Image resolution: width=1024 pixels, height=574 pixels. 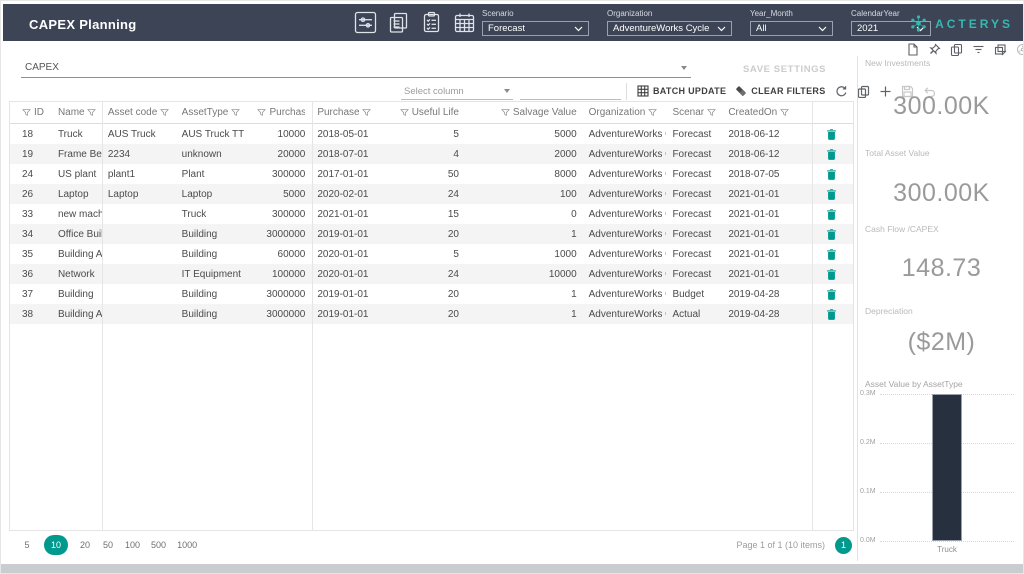 What do you see at coordinates (108, 545) in the screenshot?
I see `page-size-50: 50` at bounding box center [108, 545].